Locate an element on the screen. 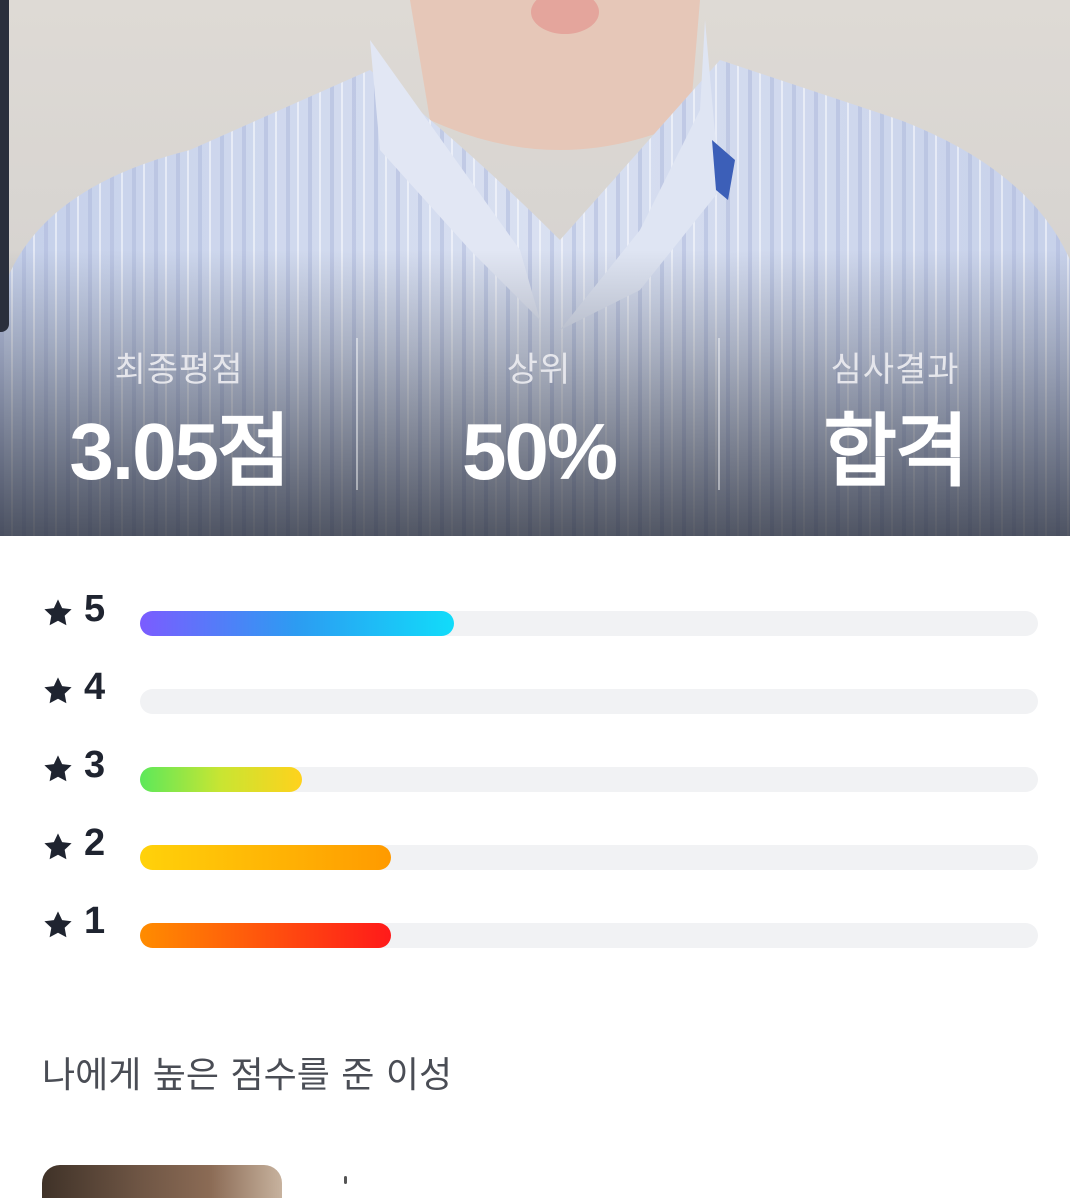  side-scroll-indicator is located at coordinates (4, 166).